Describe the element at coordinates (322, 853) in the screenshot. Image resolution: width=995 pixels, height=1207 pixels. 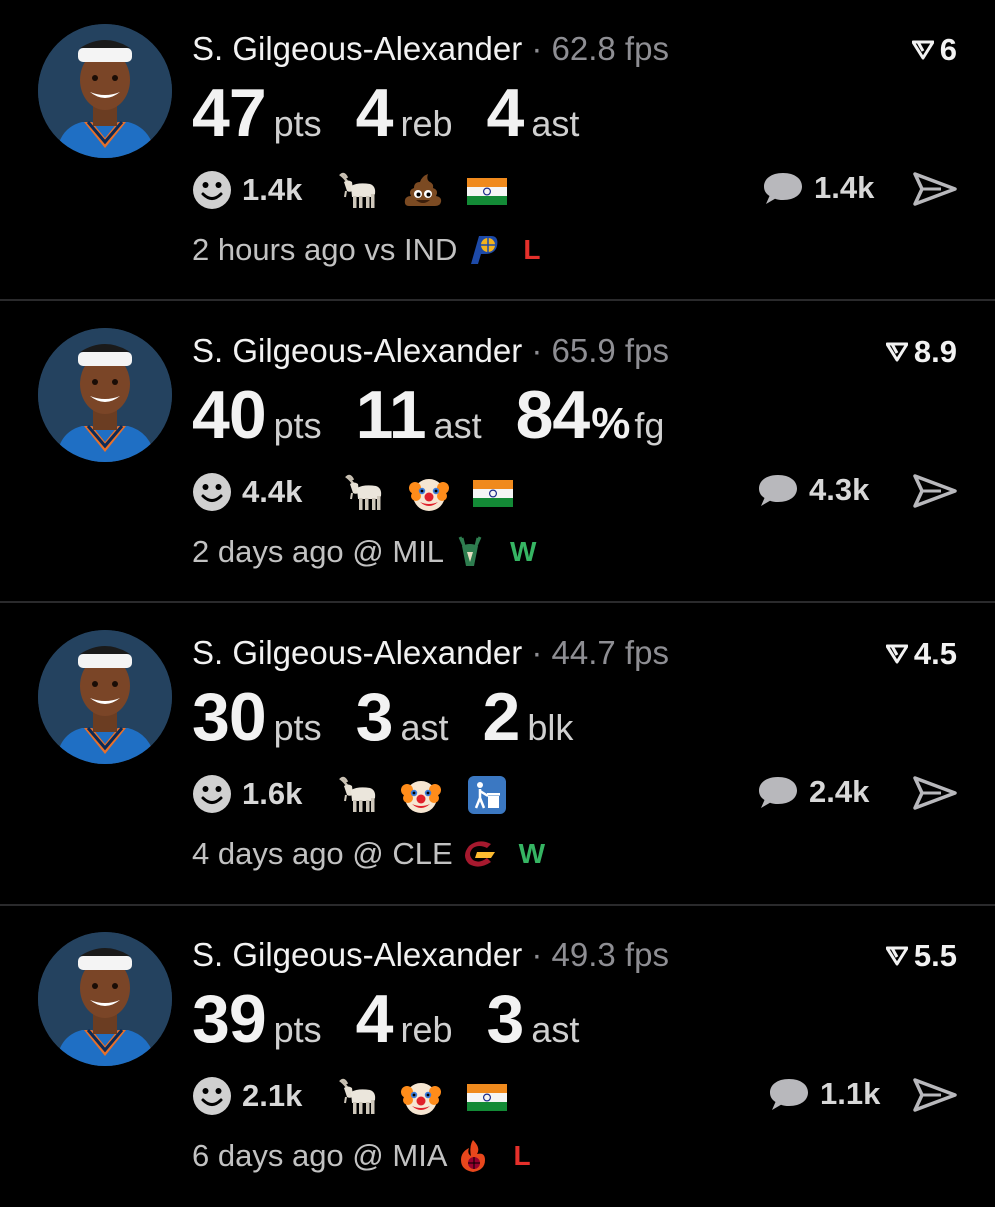
I see `game-time: 4 days ago @ CLE` at that location.